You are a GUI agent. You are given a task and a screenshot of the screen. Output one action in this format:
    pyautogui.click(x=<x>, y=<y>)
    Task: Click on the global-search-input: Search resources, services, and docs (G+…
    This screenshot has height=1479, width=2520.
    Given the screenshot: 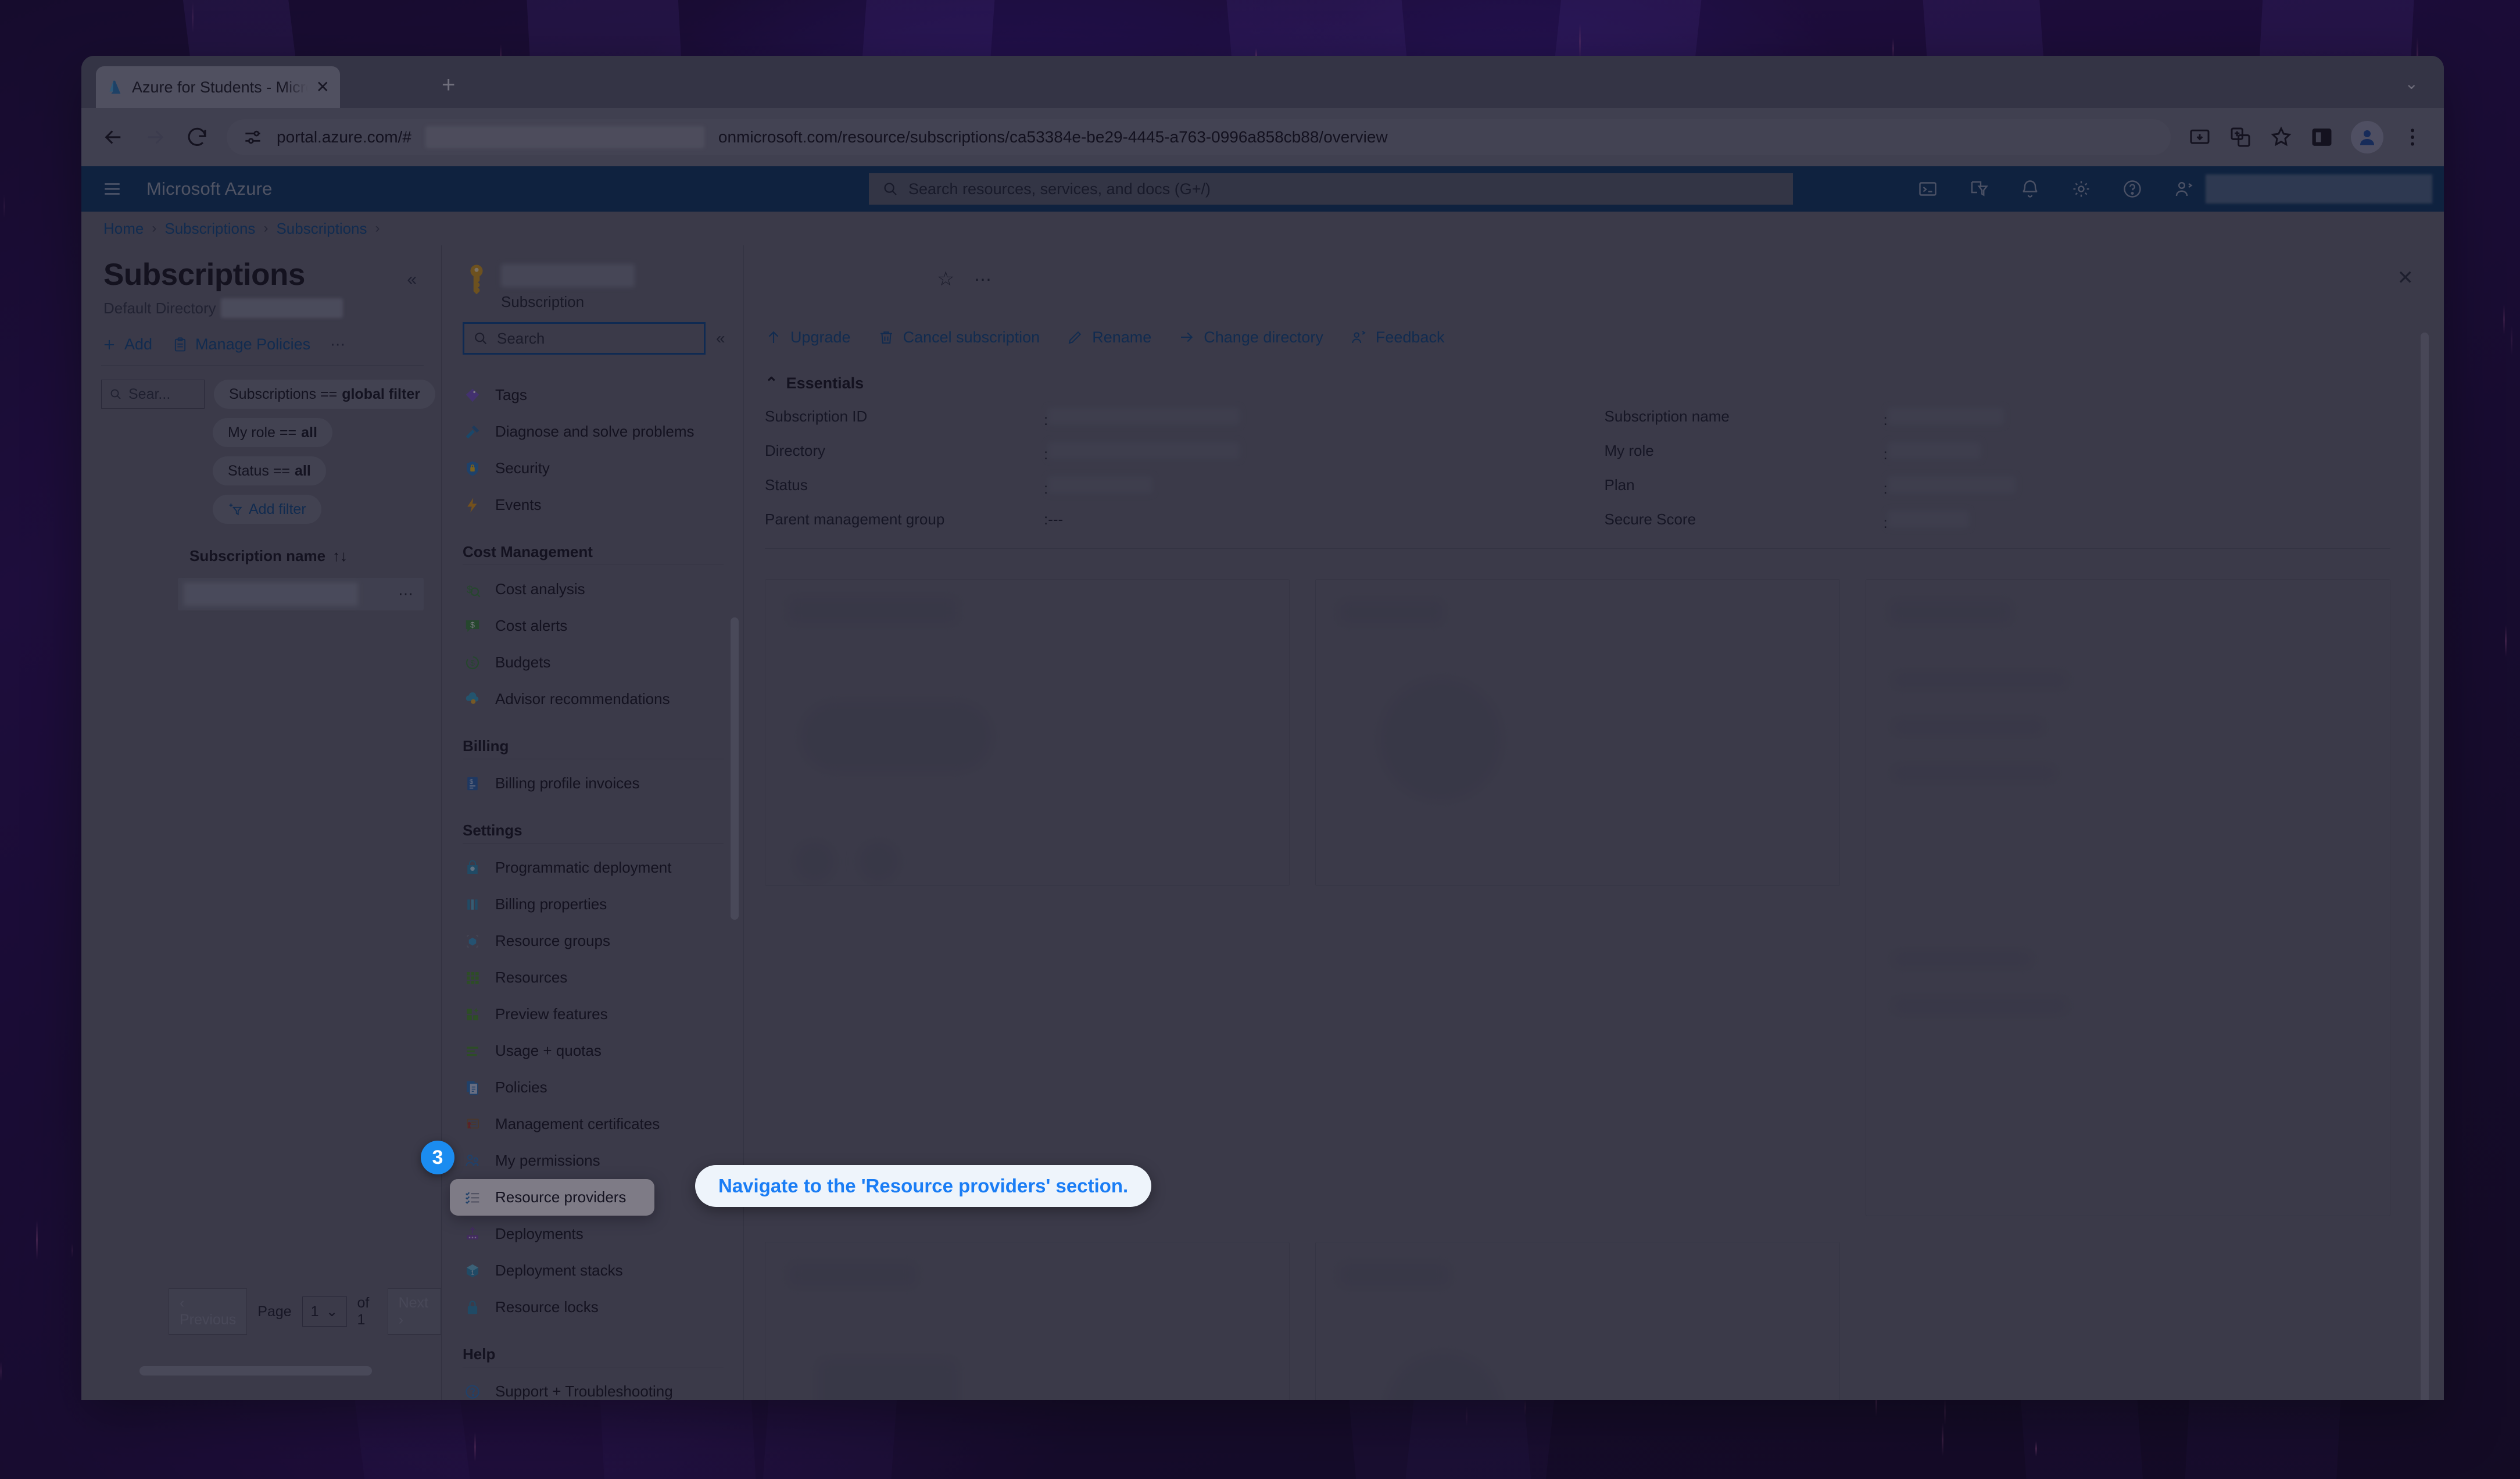 What is the action you would take?
    pyautogui.click(x=1331, y=189)
    